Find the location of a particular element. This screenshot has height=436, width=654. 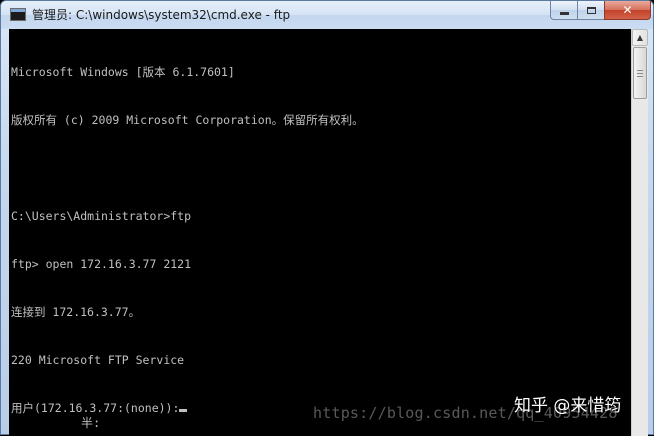

chevron-up-icon: ▲ is located at coordinates (640, 37).